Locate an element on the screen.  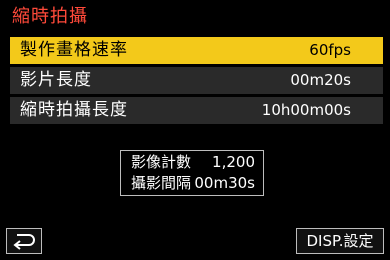
menu-item-label: 影片長度 is located at coordinates (56, 80).